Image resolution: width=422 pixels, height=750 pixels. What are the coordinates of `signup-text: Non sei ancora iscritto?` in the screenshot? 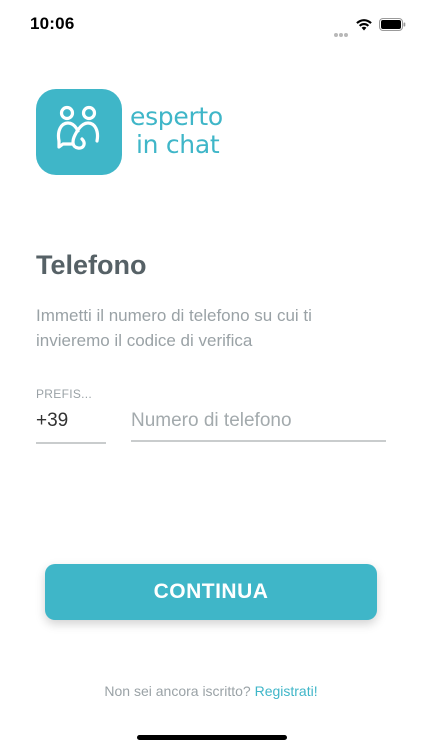 It's located at (179, 691).